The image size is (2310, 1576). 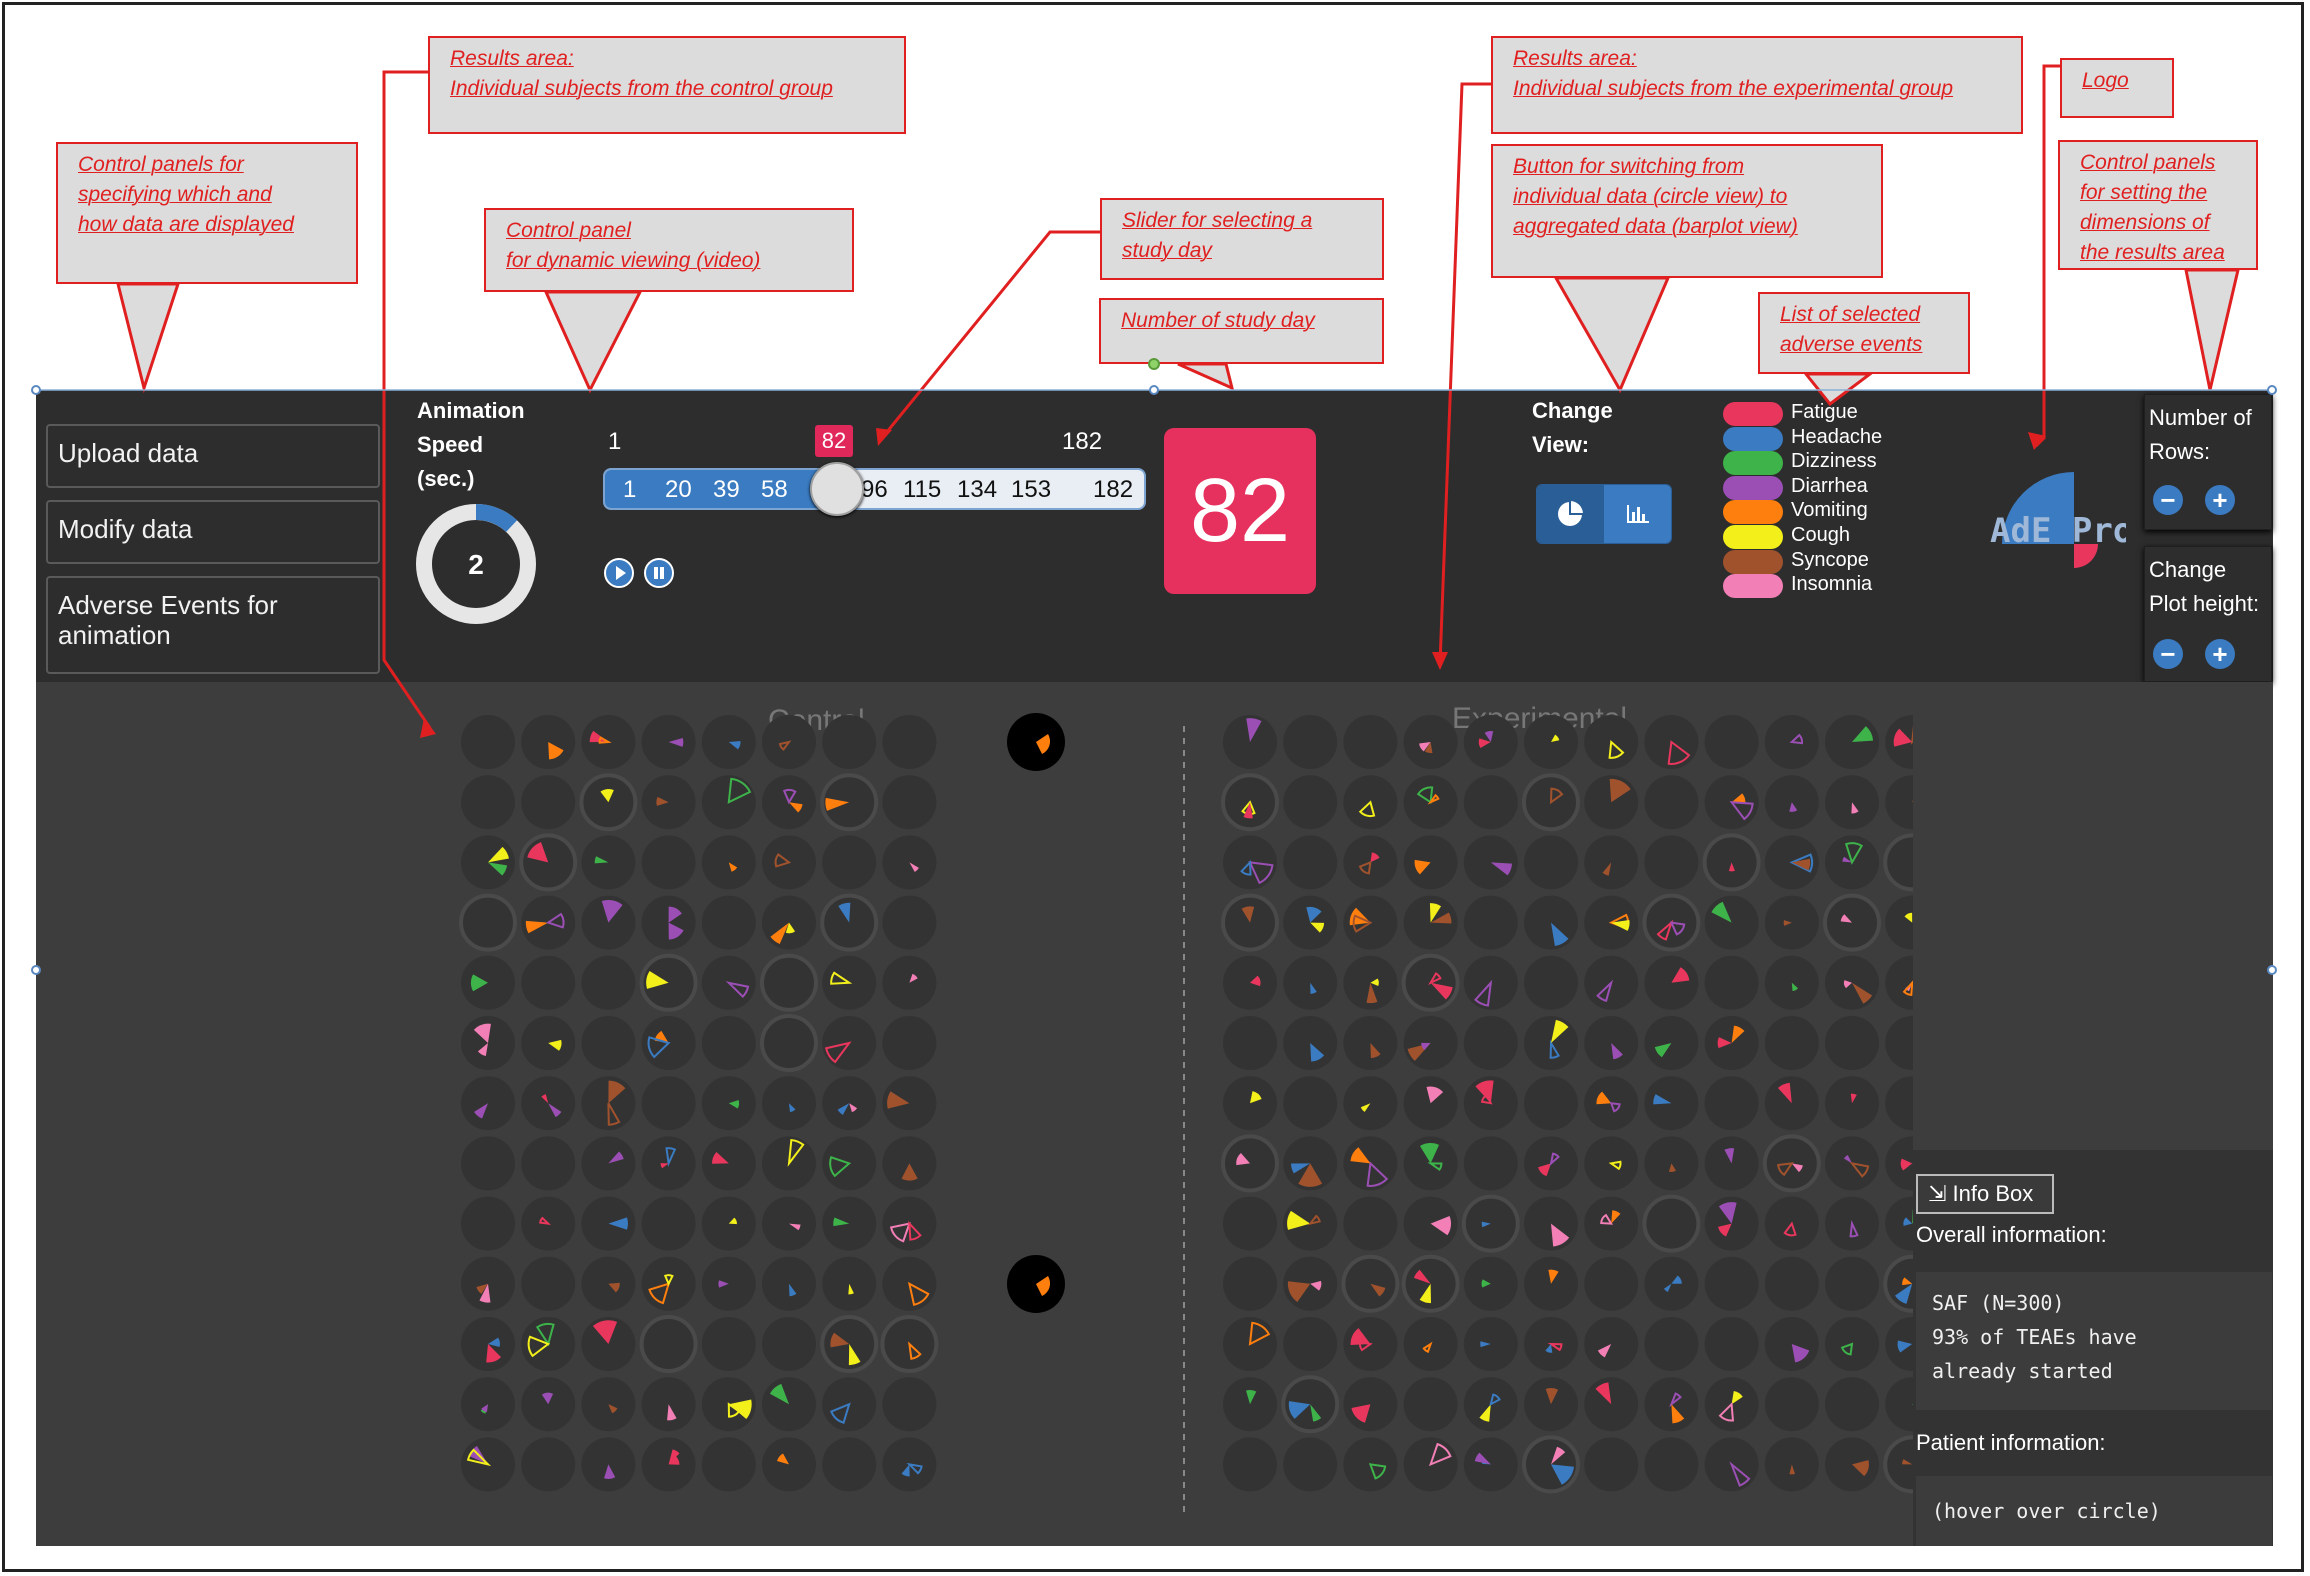 I want to click on upload-data-button: Upload data, so click(x=213, y=456).